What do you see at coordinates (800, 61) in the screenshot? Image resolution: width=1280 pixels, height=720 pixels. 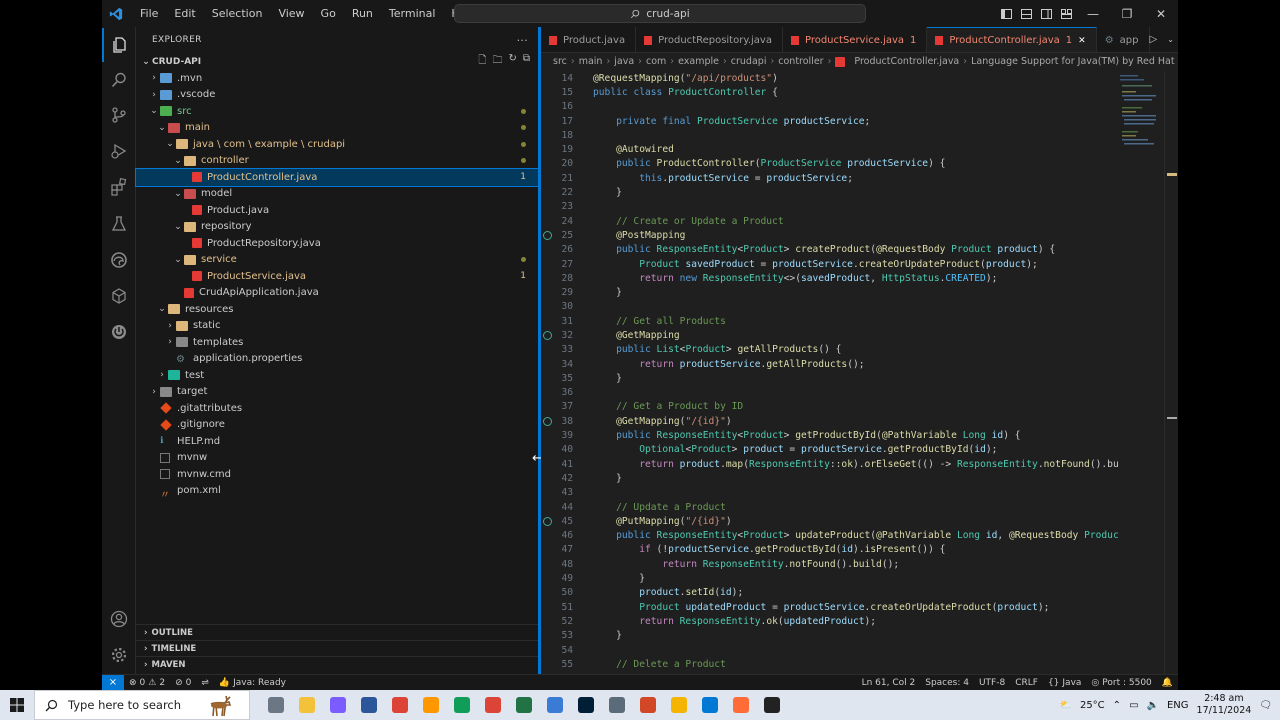 I see `breadcrumb-item: controller` at bounding box center [800, 61].